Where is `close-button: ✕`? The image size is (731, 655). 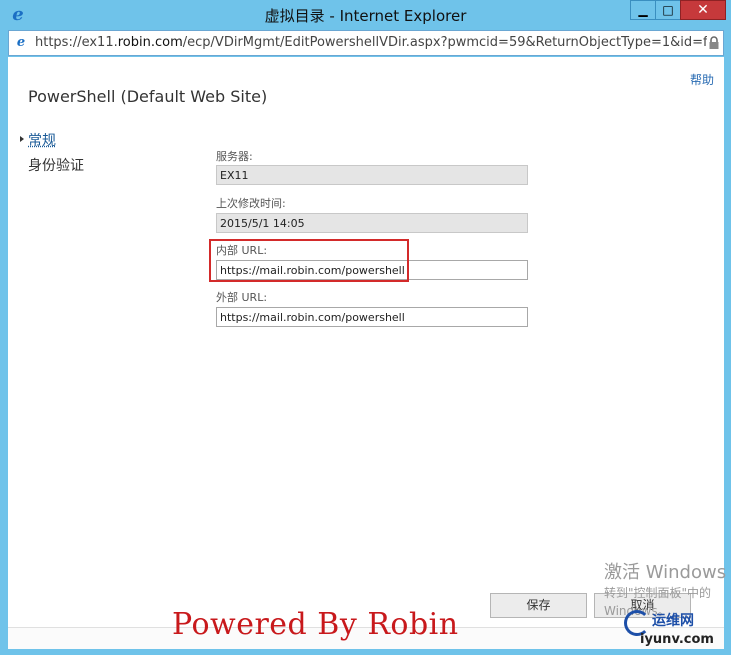
close-button: ✕ is located at coordinates (703, 10).